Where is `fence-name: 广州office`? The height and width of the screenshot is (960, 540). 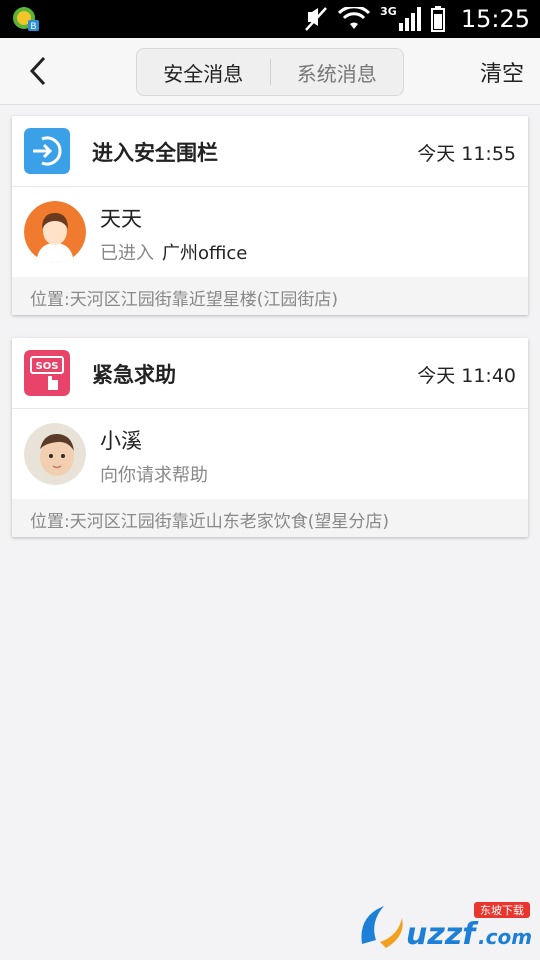 fence-name: 广州office is located at coordinates (205, 253).